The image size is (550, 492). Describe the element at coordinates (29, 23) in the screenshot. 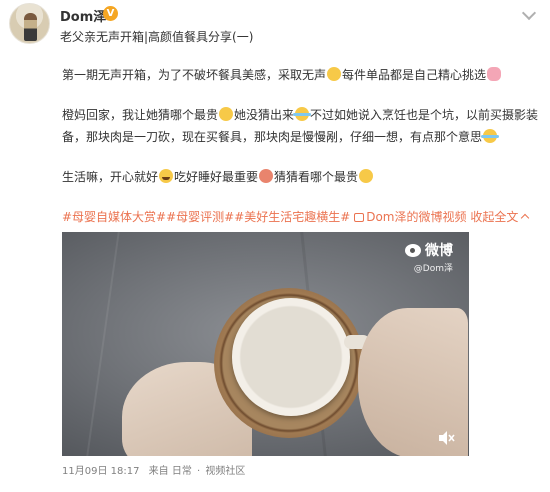

I see `avatar` at that location.